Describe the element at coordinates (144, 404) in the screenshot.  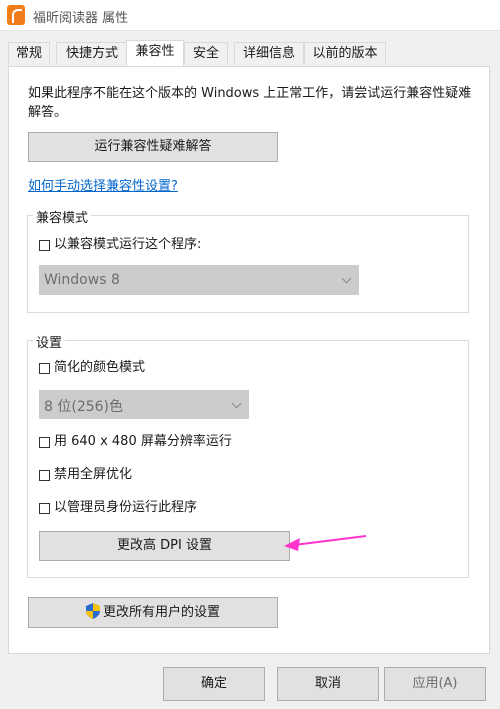
I see `color-depth-select: 8 位(256)色` at that location.